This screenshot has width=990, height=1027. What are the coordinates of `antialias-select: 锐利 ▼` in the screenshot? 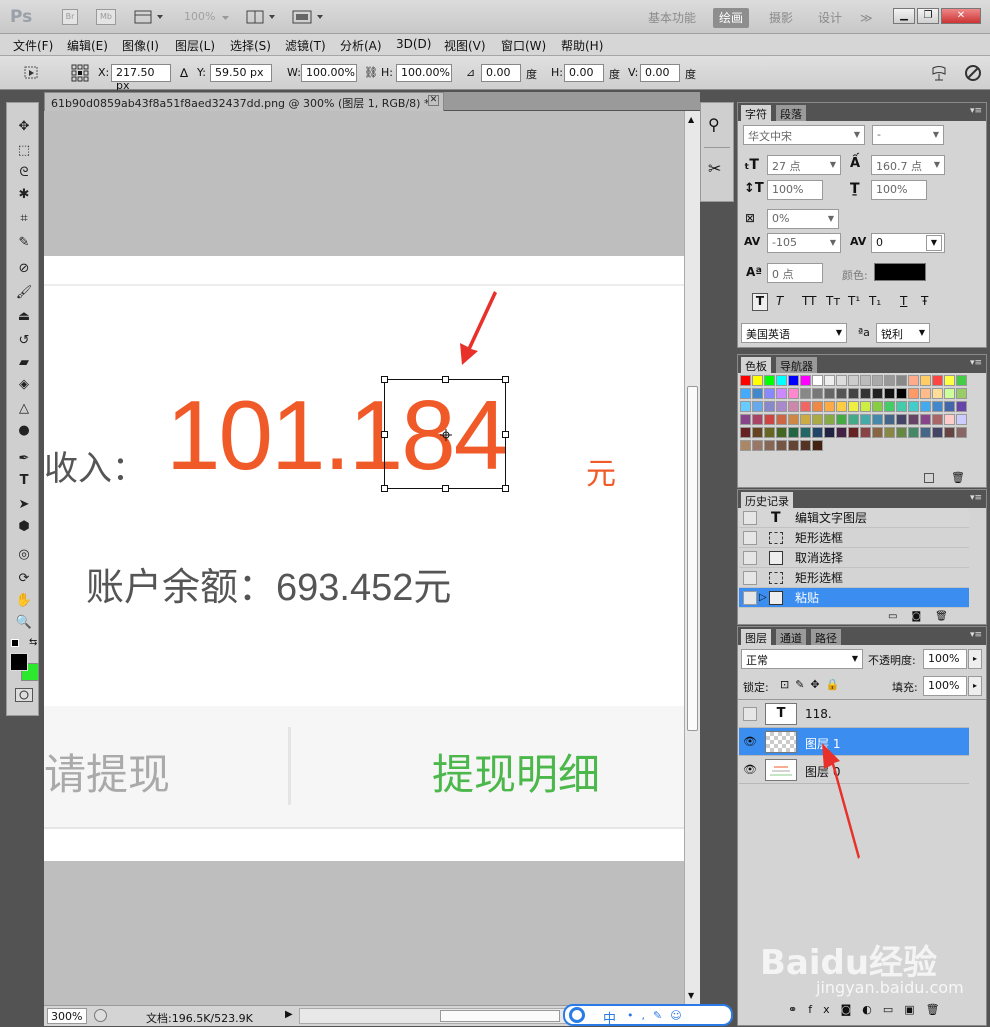 It's located at (903, 333).